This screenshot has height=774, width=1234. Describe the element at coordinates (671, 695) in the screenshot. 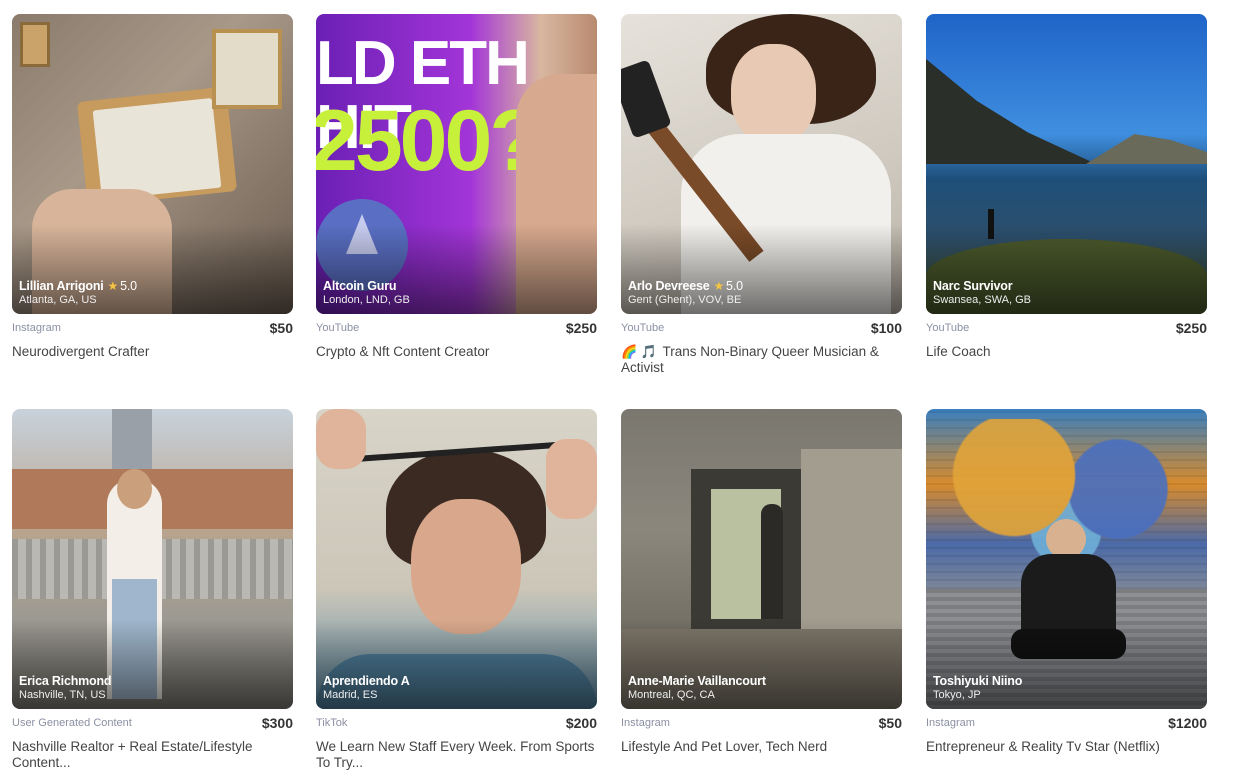

I see `creator-location: Montreal, QC, CA` at that location.